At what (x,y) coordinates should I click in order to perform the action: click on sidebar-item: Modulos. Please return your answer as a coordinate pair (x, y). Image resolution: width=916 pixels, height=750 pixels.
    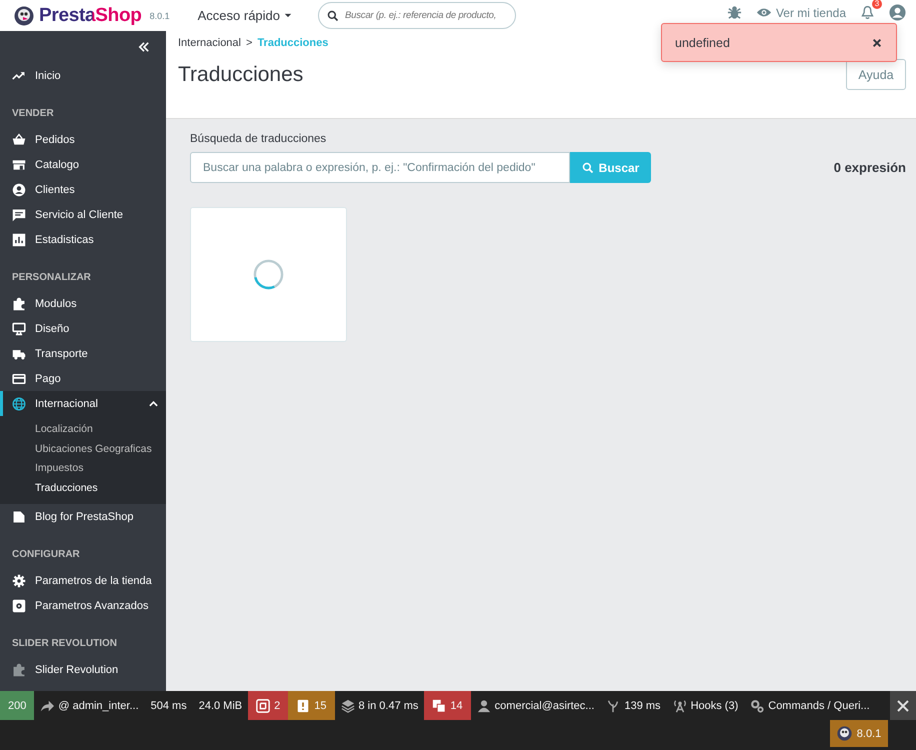
    Looking at the image, I should click on (83, 303).